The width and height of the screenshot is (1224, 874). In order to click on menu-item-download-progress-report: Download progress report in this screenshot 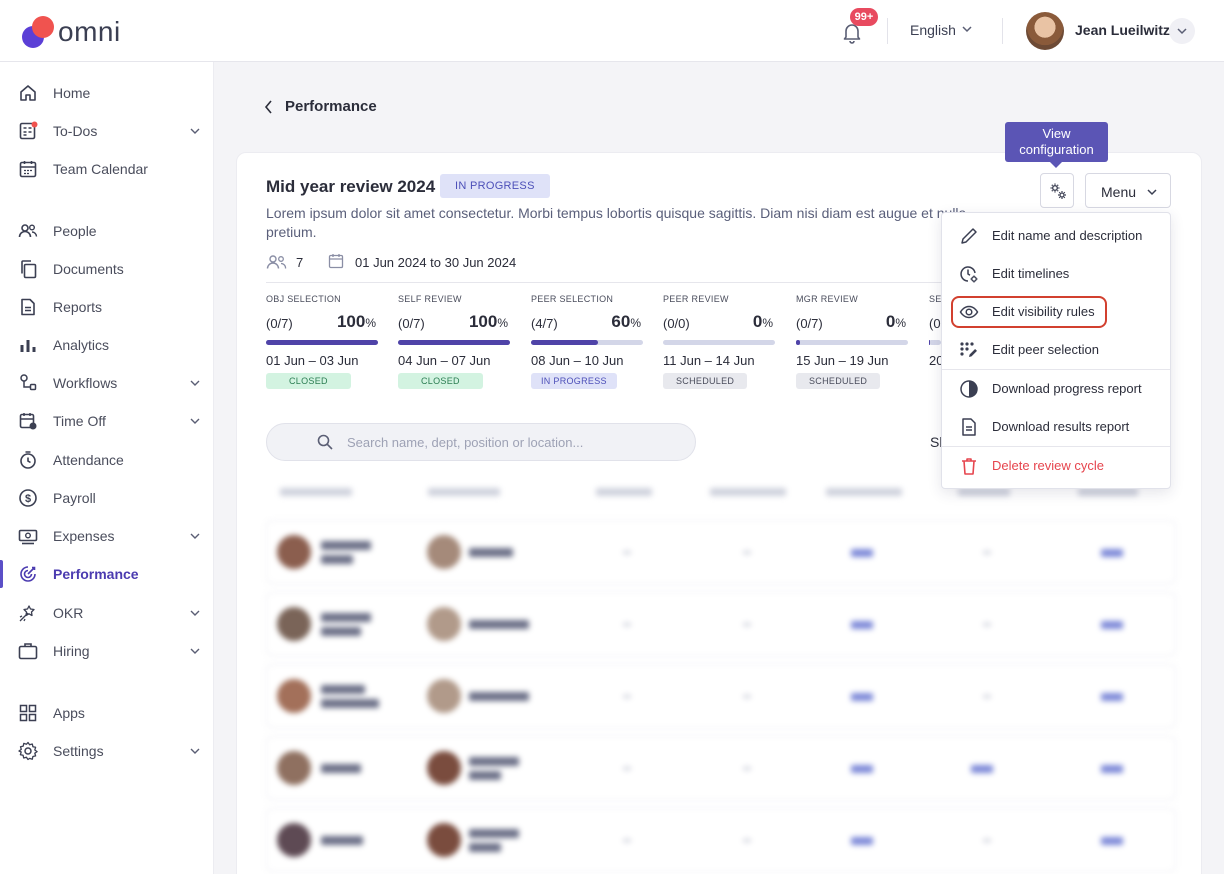, I will do `click(1056, 389)`.